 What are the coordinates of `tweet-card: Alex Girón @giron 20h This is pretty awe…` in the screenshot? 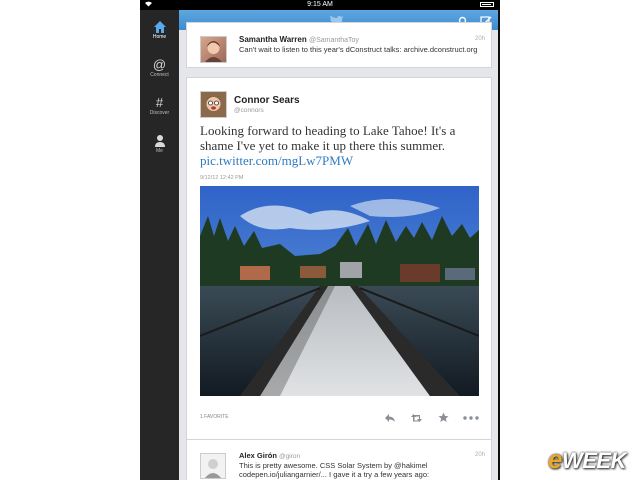 It's located at (339, 459).